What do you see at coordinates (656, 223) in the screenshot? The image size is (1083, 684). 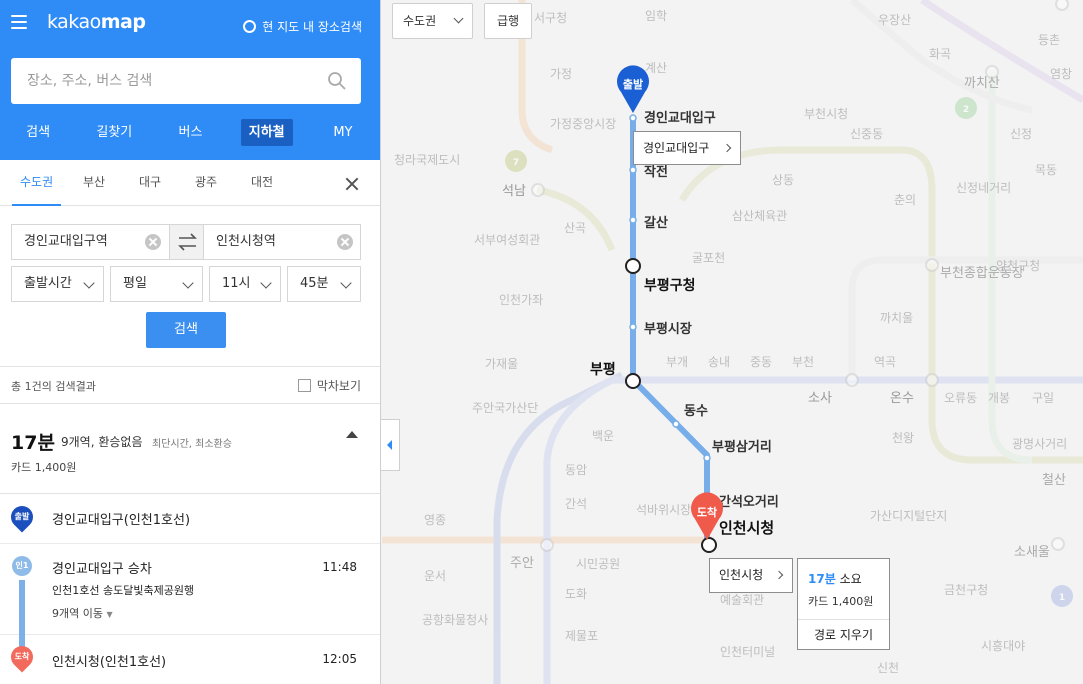 I see `svg-text: 갈산` at bounding box center [656, 223].